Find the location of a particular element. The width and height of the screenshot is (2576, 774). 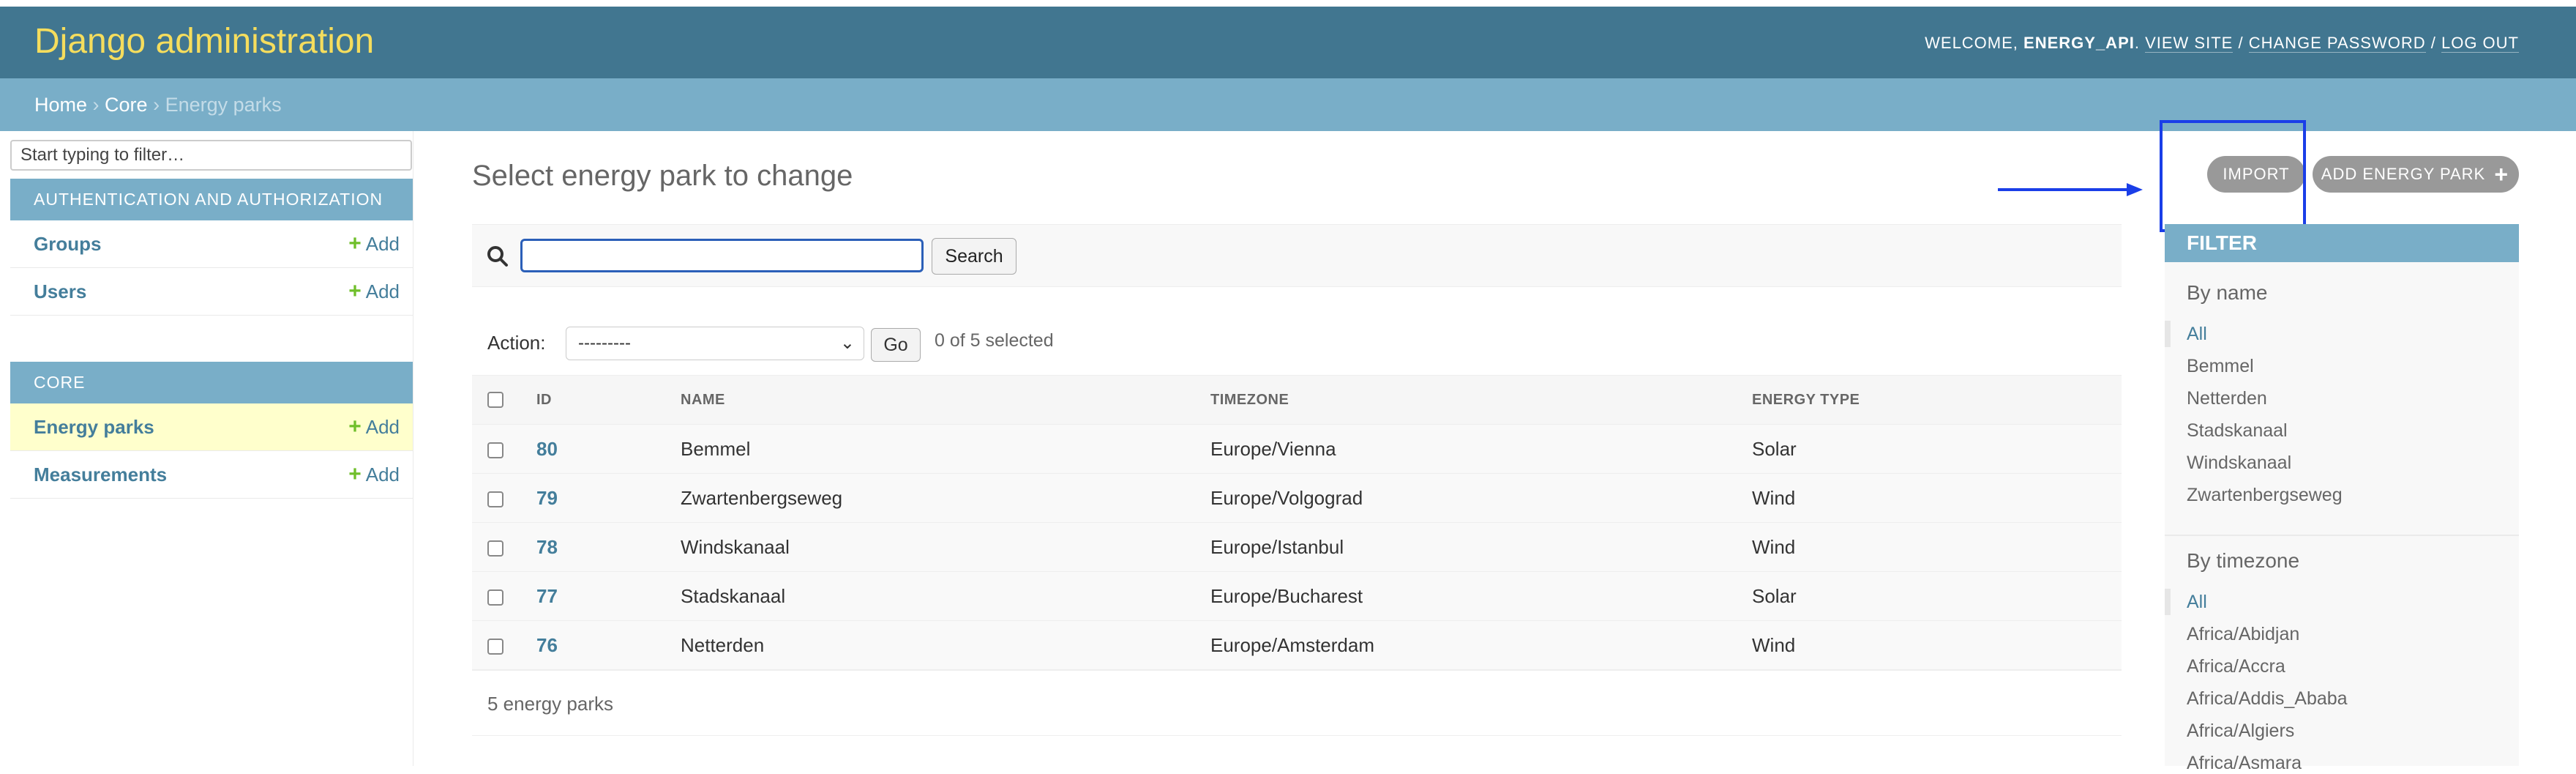

id-cell: 80 is located at coordinates (608, 449).